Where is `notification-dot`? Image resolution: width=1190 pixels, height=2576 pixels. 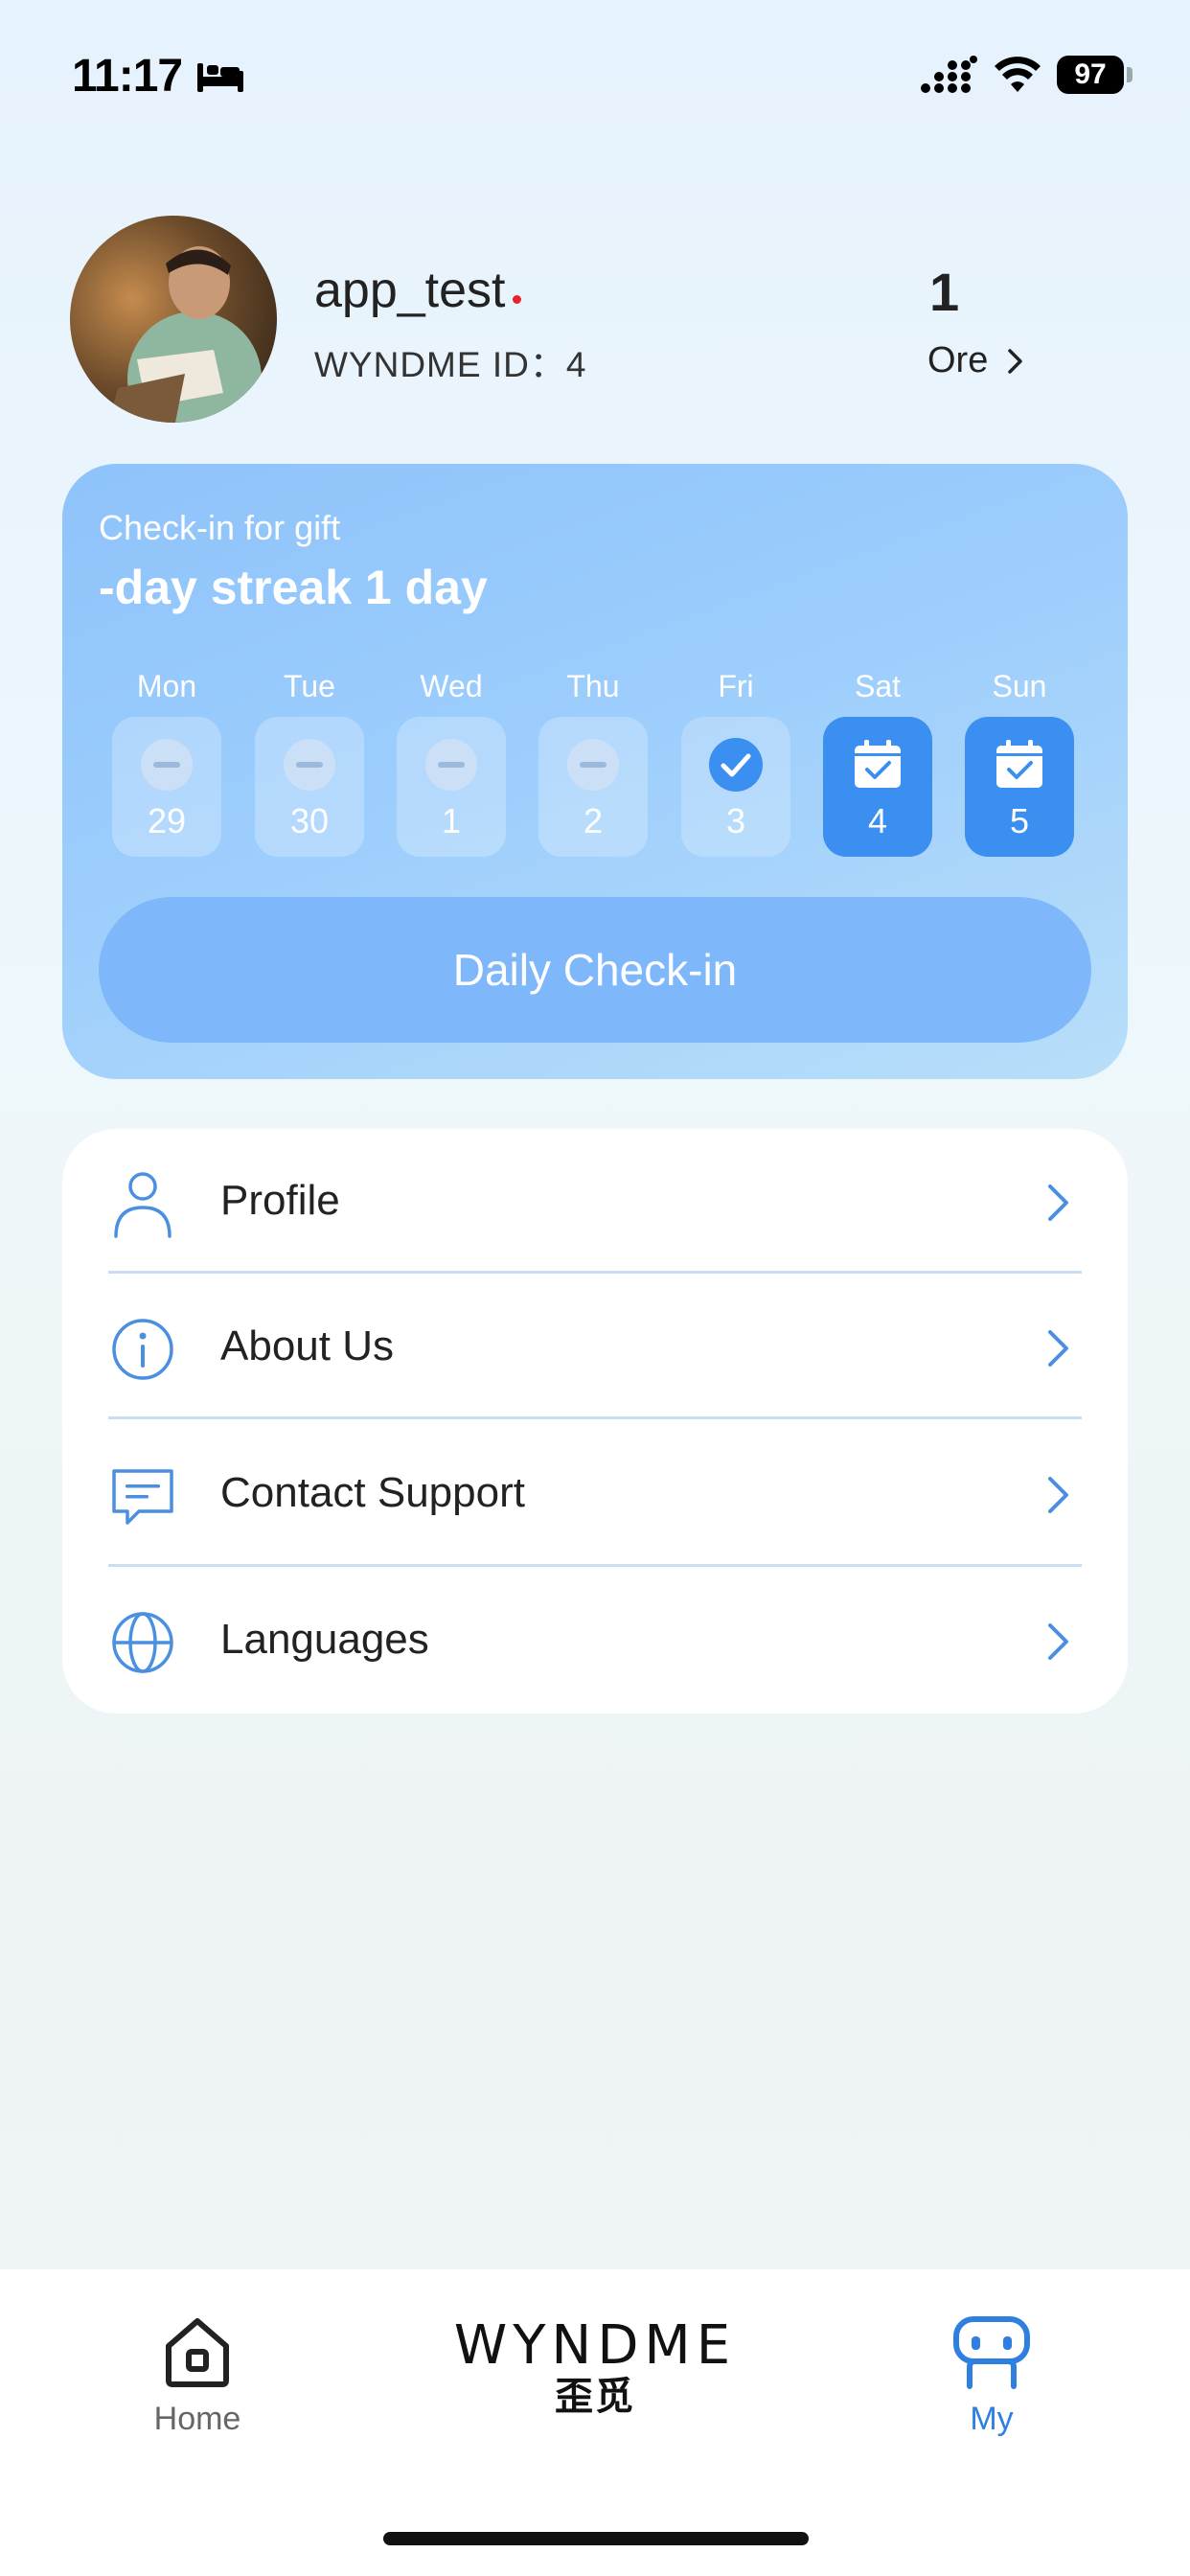
notification-dot is located at coordinates (517, 299).